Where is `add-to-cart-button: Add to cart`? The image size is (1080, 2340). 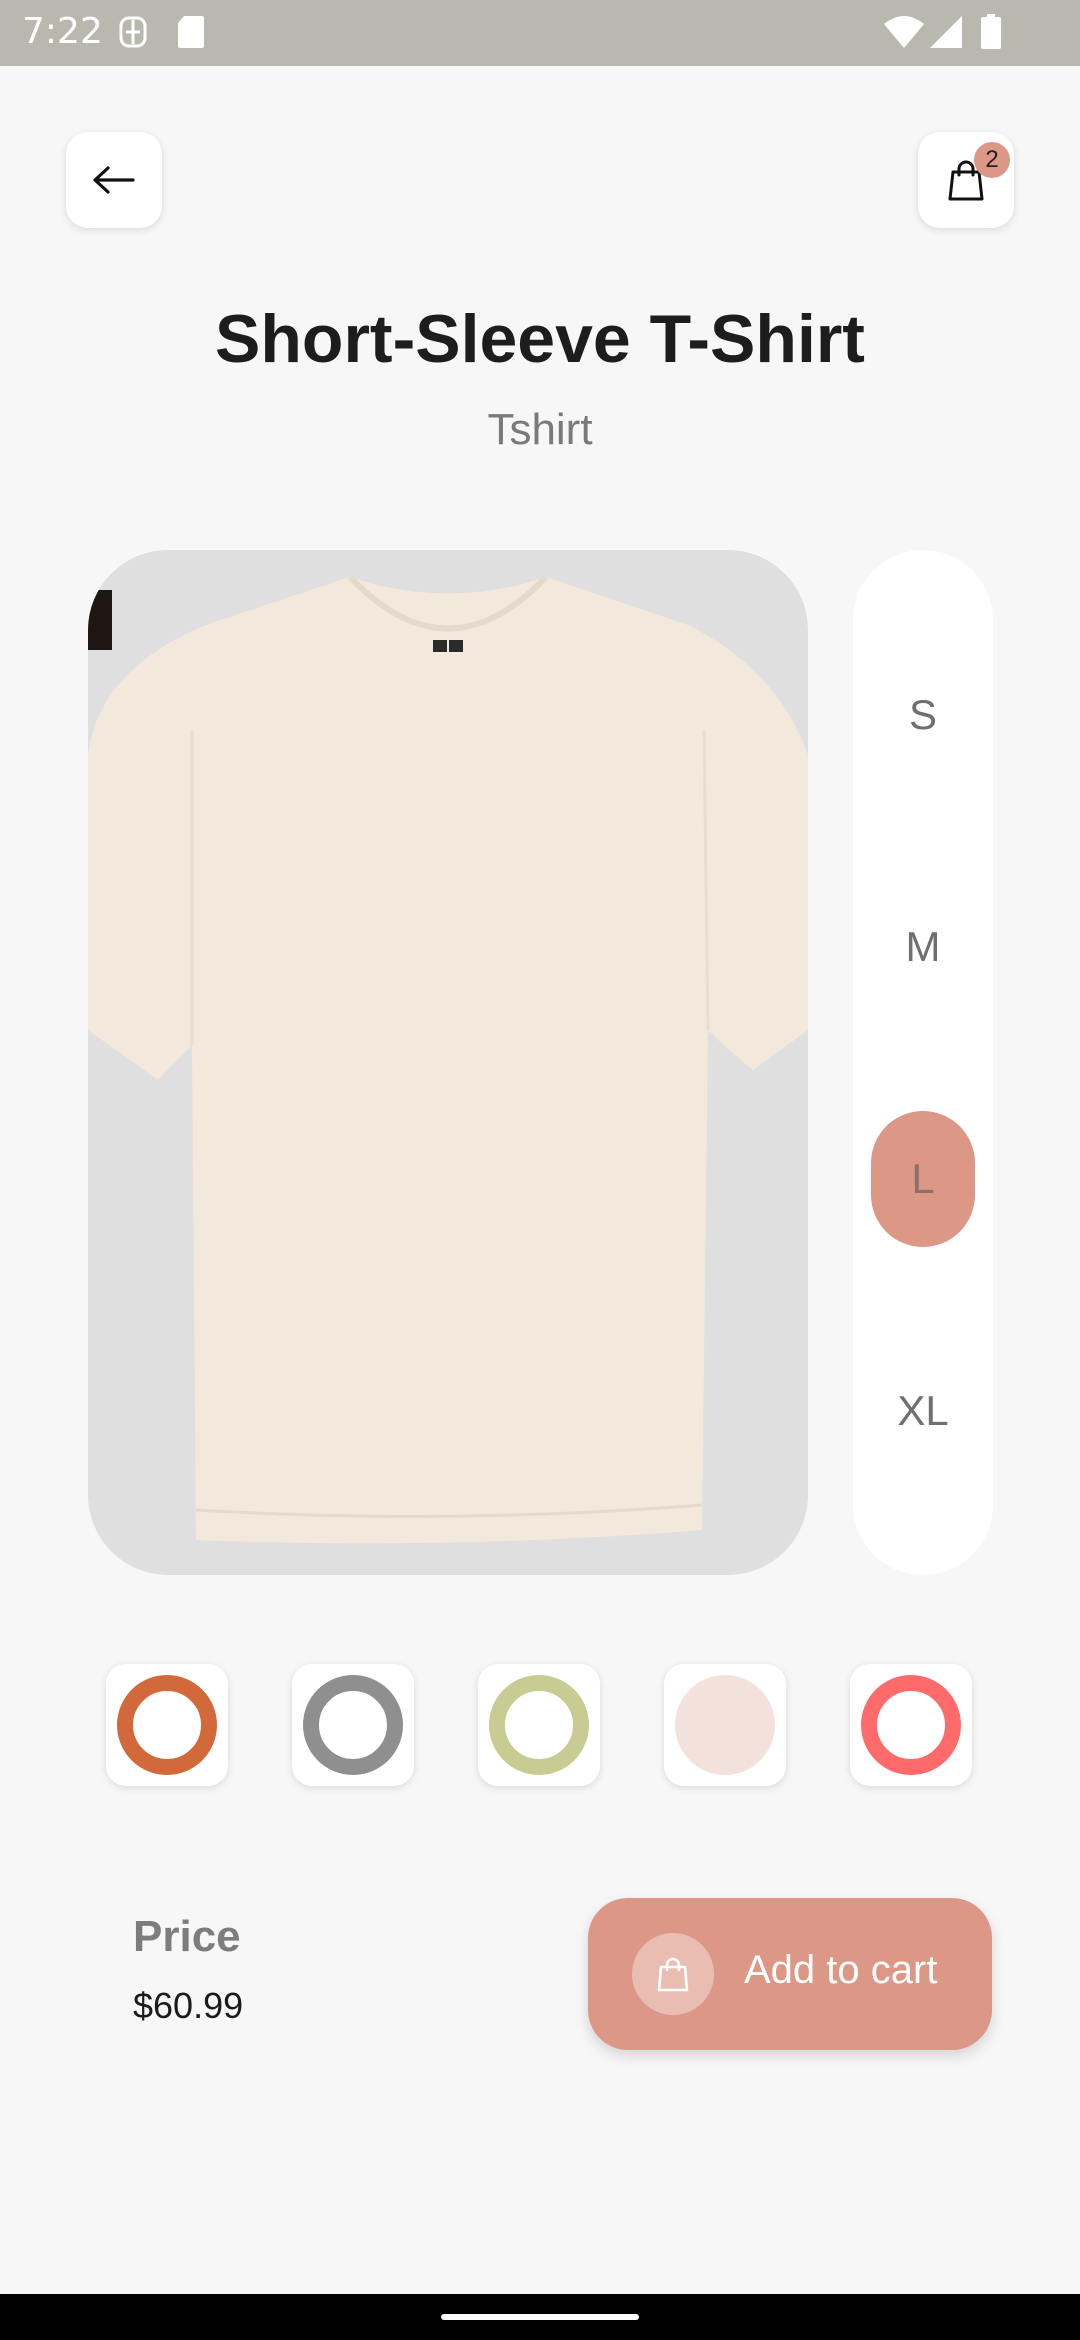 add-to-cart-button: Add to cart is located at coordinates (790, 1974).